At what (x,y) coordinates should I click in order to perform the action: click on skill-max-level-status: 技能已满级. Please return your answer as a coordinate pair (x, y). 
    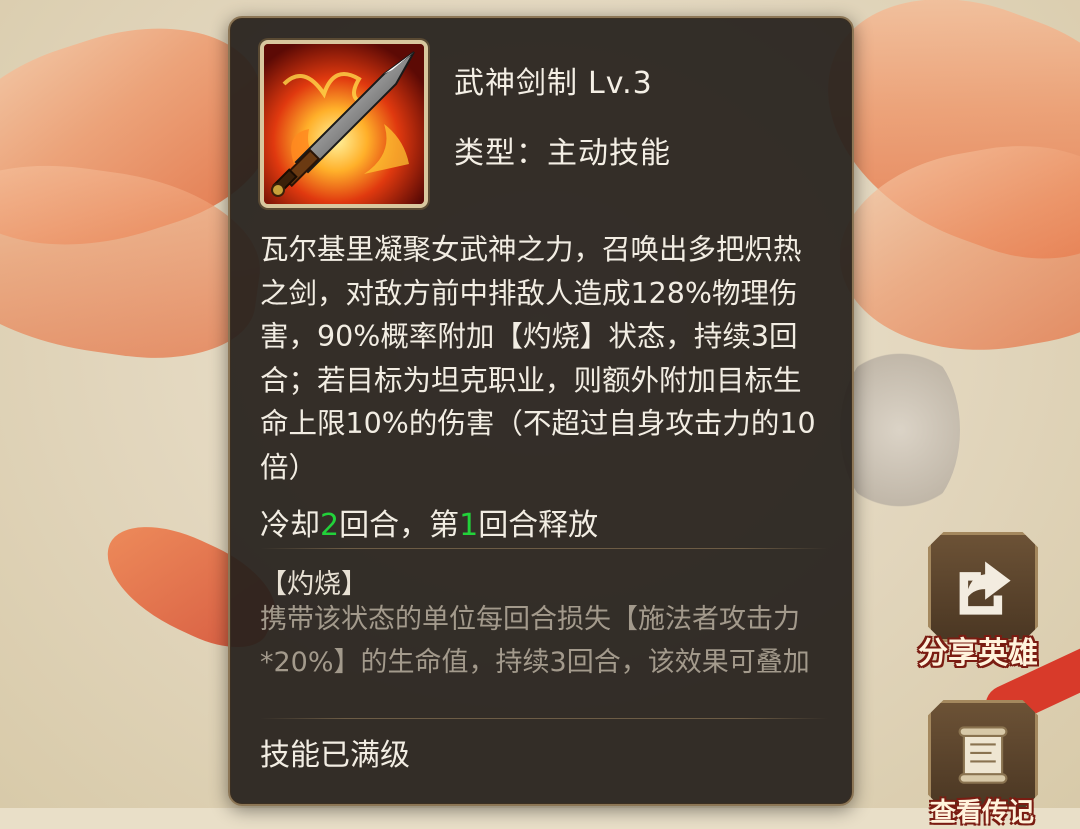
    Looking at the image, I should click on (335, 755).